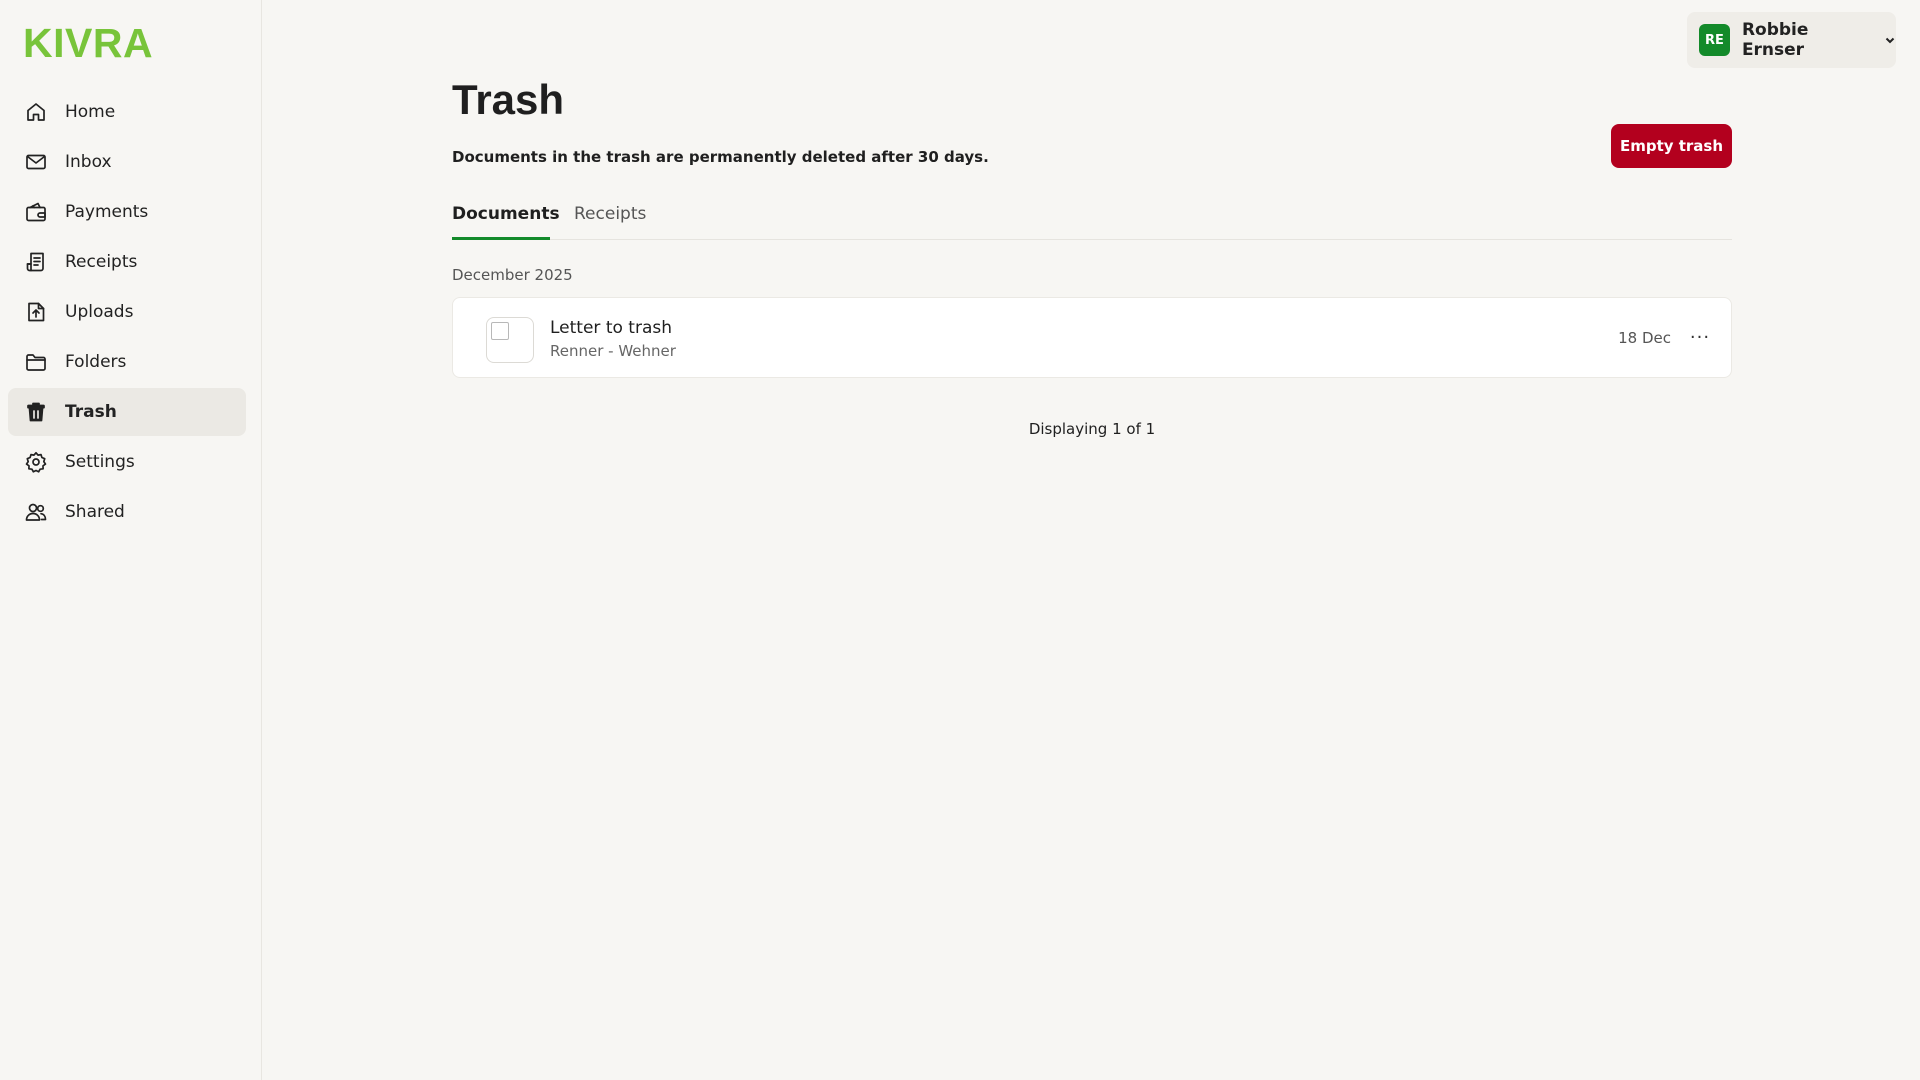  I want to click on sidebar-item-inbox: Inbox, so click(127, 162).